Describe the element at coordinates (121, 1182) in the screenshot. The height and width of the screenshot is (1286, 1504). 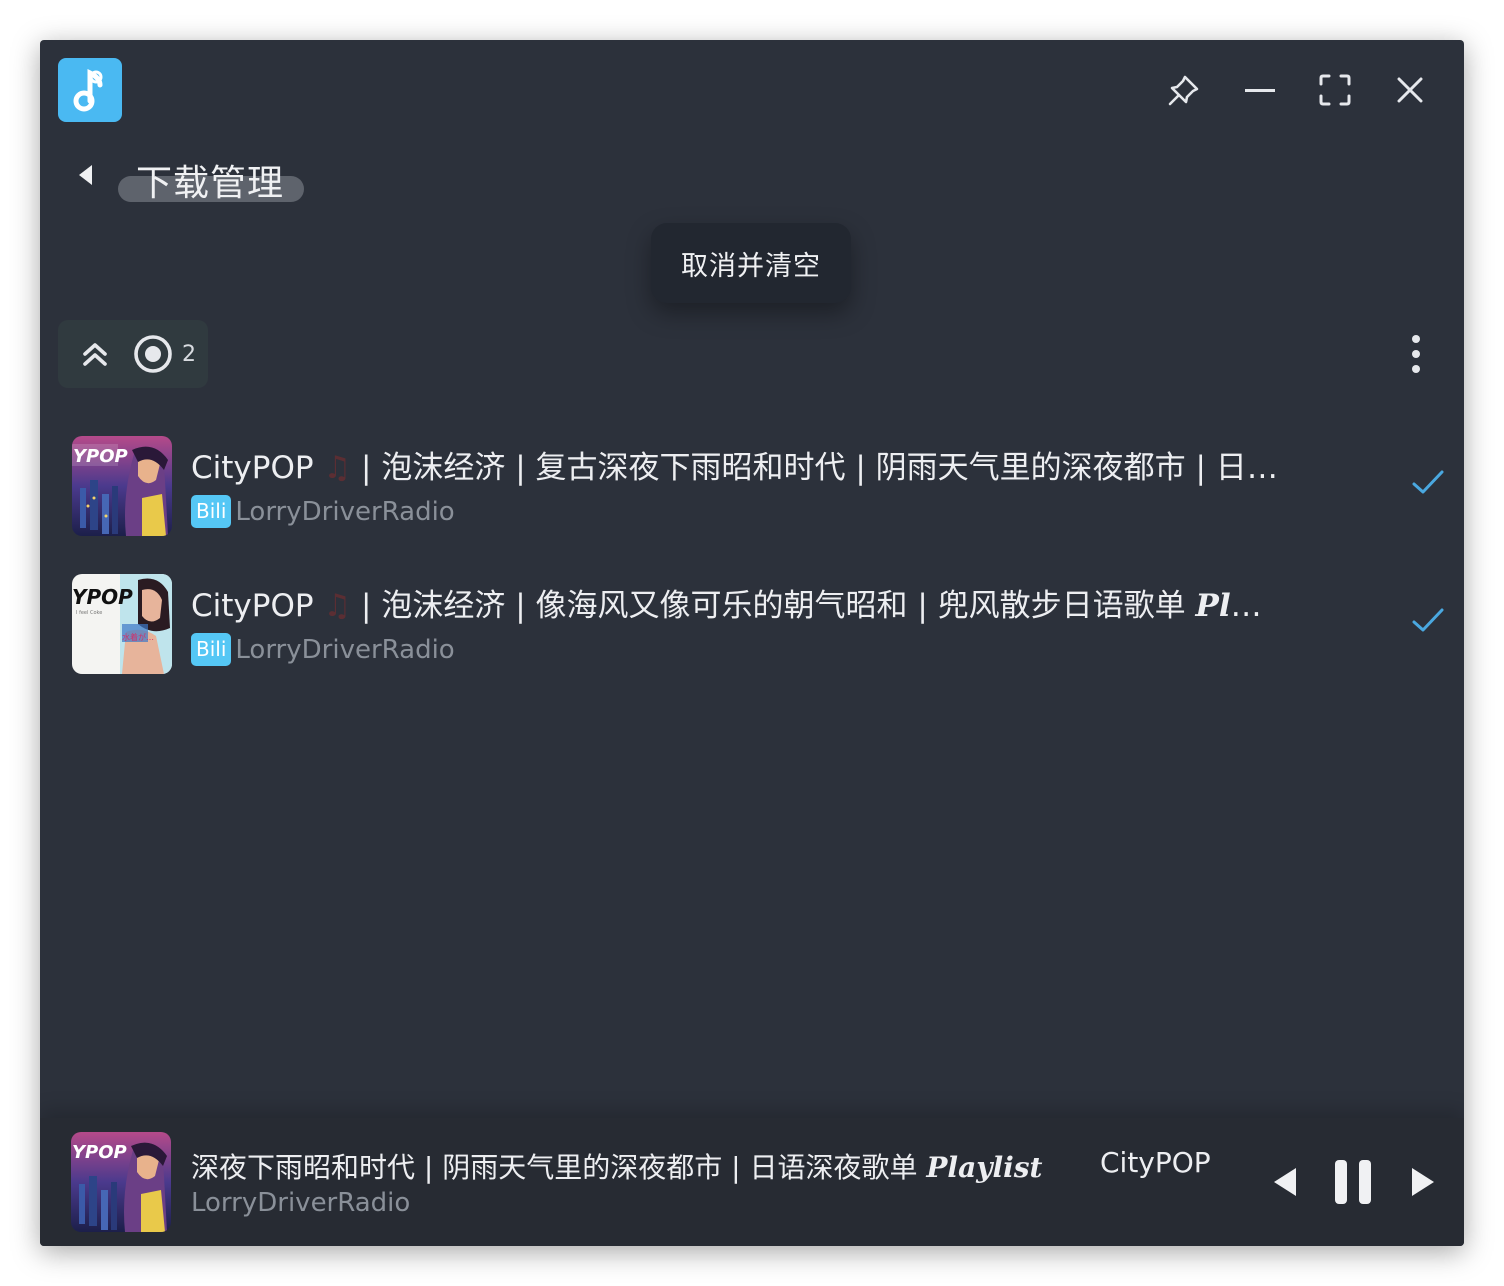
I see `now-playing-cover: YPOP` at that location.